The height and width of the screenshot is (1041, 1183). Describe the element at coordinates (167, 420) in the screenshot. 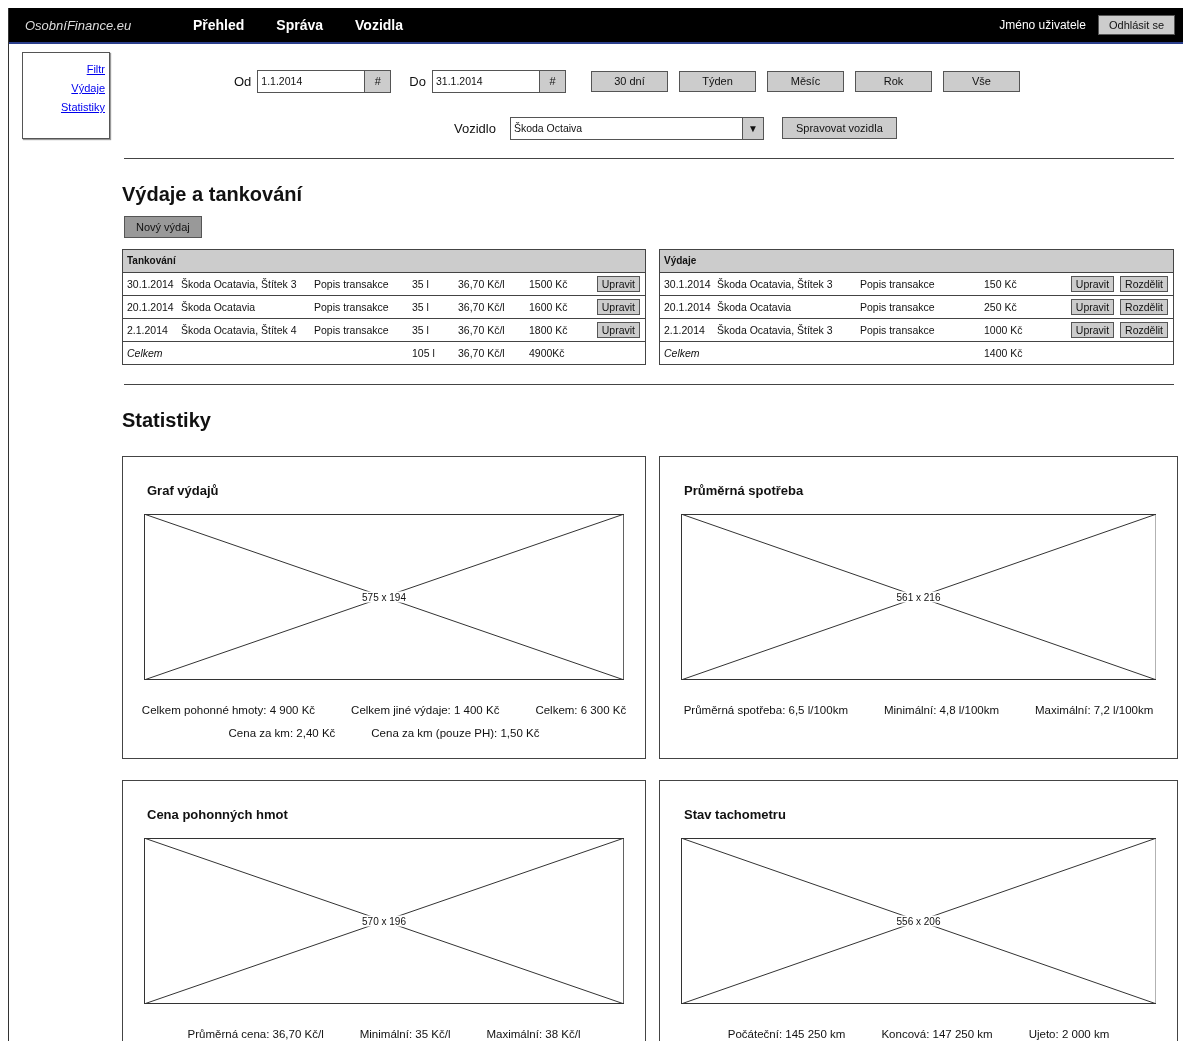

I see `section-heading: Statistiky` at that location.